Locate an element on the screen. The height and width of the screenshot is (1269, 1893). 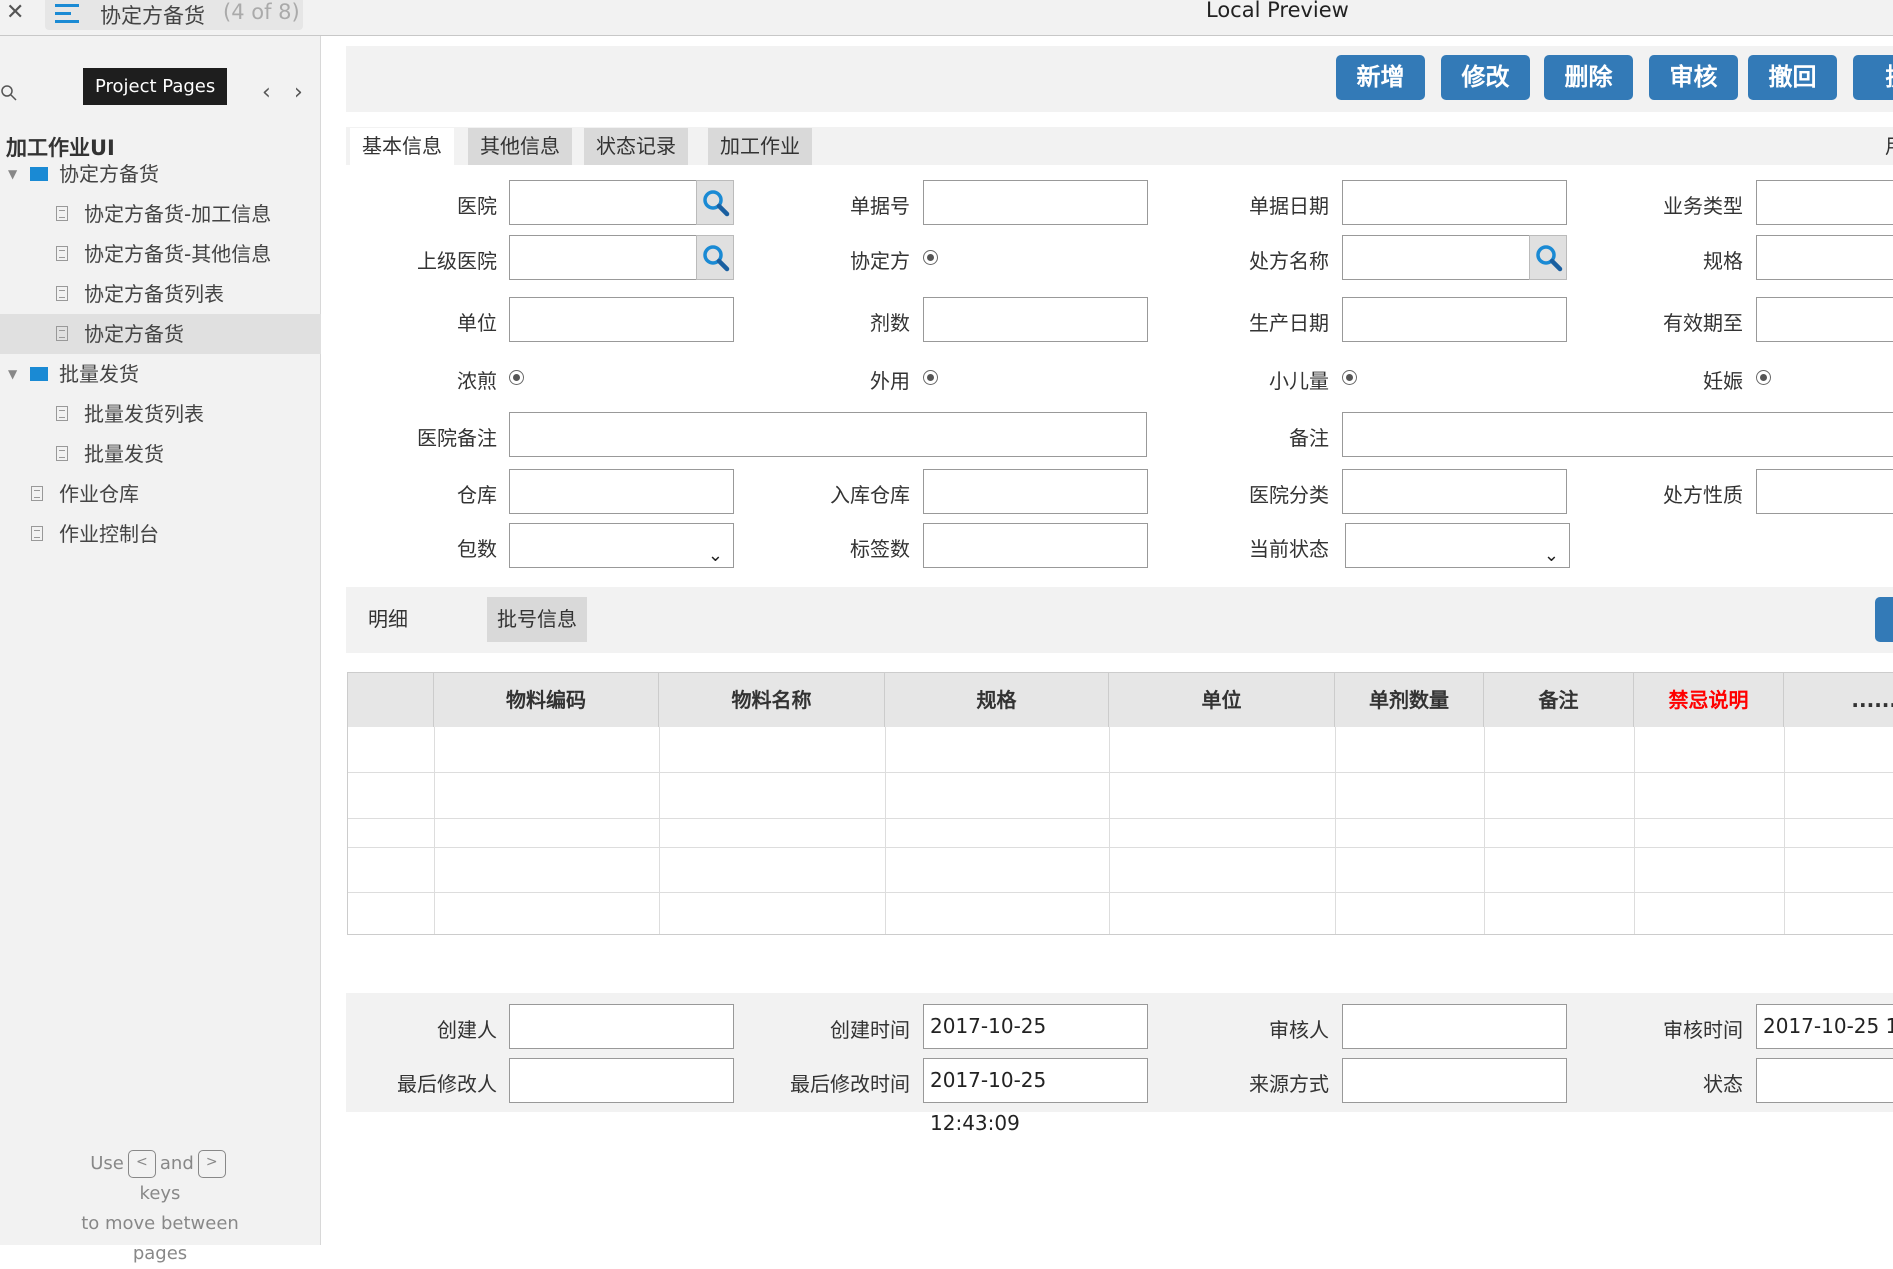
sidebar-item-label: 协定方备货列表 is located at coordinates (154, 294).